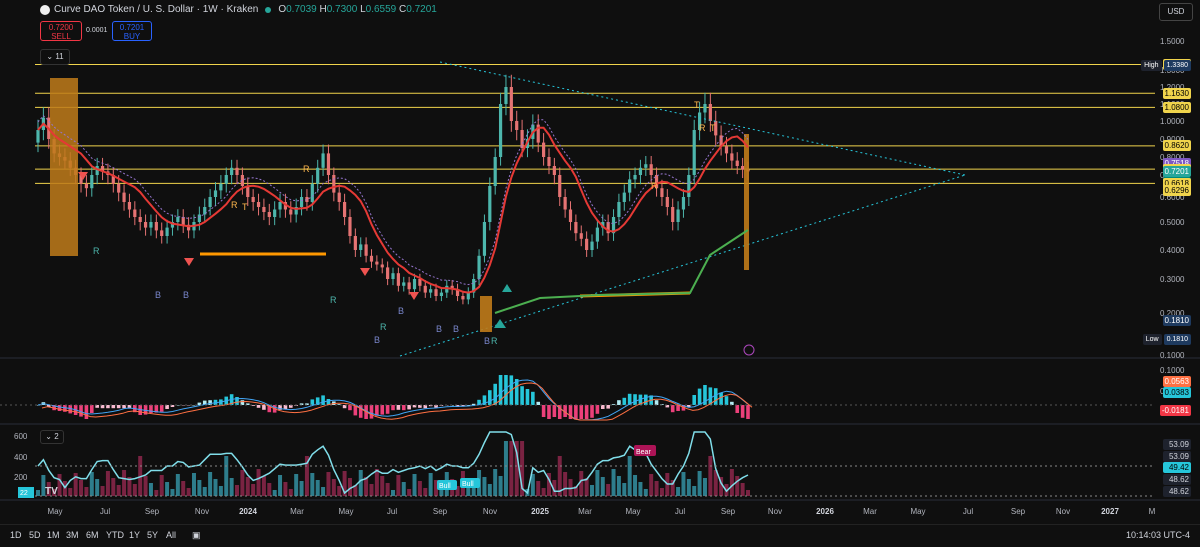  Describe the element at coordinates (268, 10) in the screenshot. I see `market-open-icon` at that location.